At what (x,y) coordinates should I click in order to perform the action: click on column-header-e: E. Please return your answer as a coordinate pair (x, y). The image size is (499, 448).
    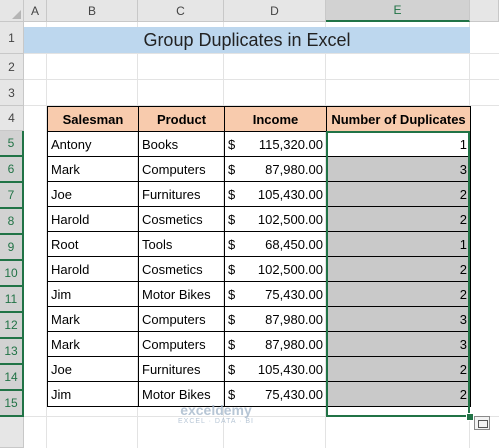
    Looking at the image, I should click on (398, 11).